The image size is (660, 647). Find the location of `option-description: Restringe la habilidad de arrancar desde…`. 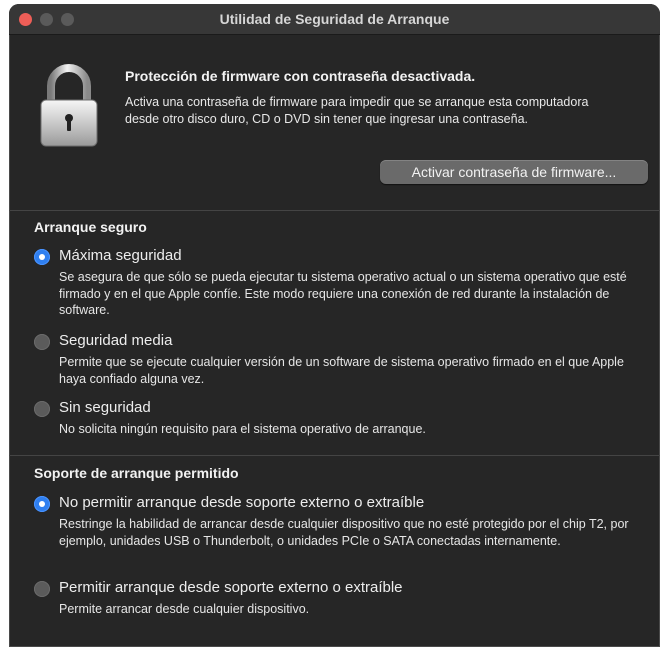

option-description: Restringe la habilidad de arrancar desde… is located at coordinates (344, 532).